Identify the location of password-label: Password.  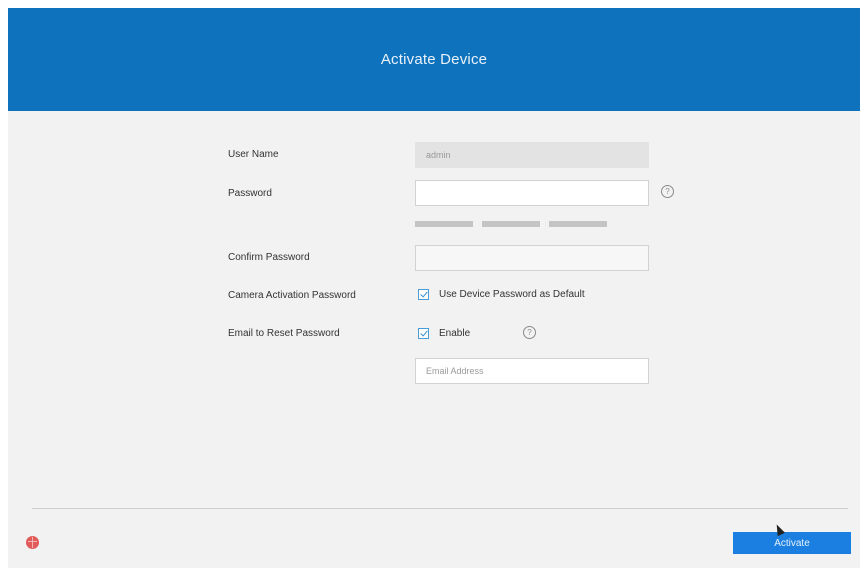
(250, 193).